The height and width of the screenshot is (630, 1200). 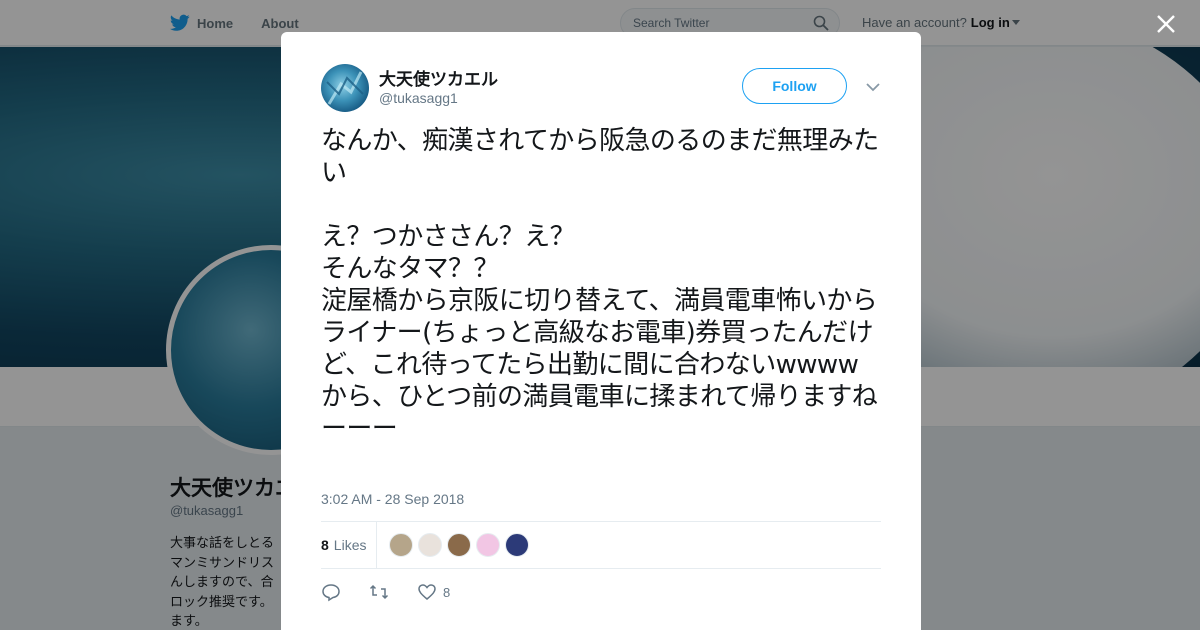 I want to click on likes-number: 8, so click(x=325, y=545).